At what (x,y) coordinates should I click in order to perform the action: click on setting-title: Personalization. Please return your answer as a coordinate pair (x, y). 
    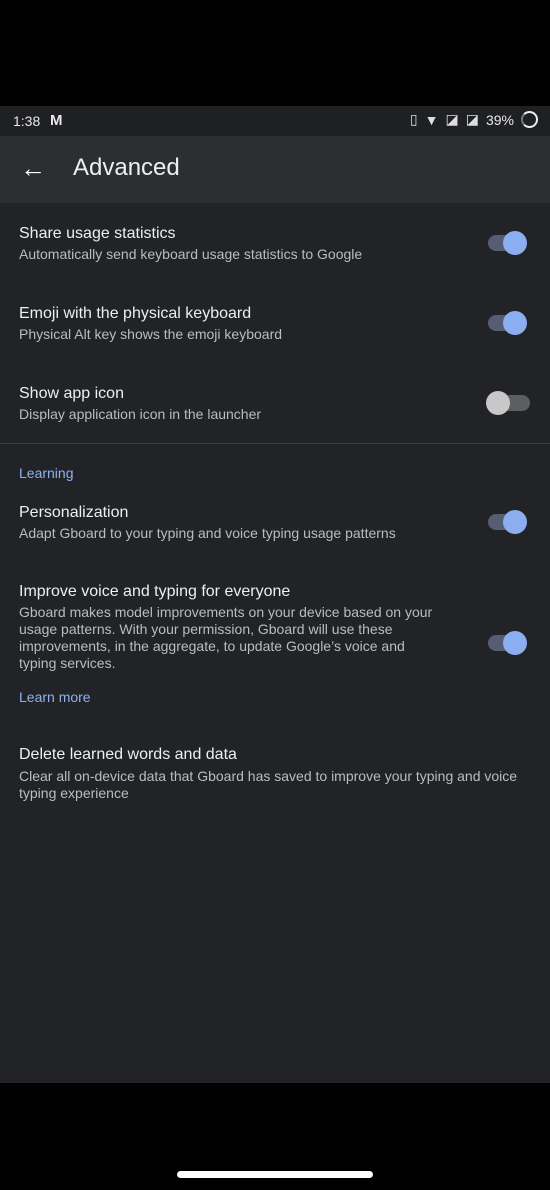
    Looking at the image, I should click on (74, 512).